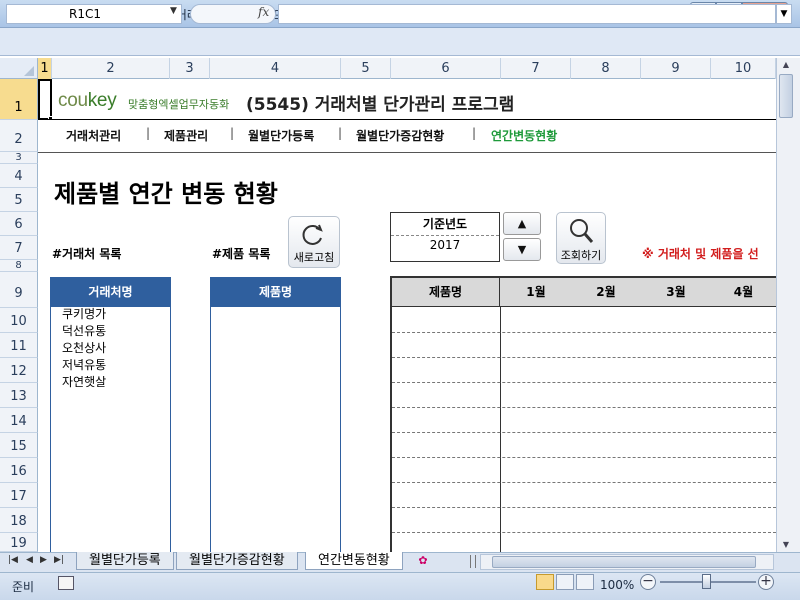 Image resolution: width=800 pixels, height=600 pixels. I want to click on nav-monthly-price-entry: 월별단가등록, so click(281, 135).